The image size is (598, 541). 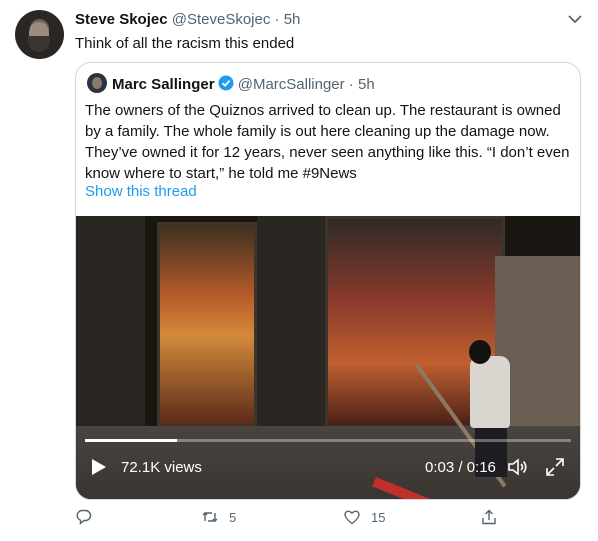 I want to click on author-name: Steve Skojec, so click(x=121, y=19).